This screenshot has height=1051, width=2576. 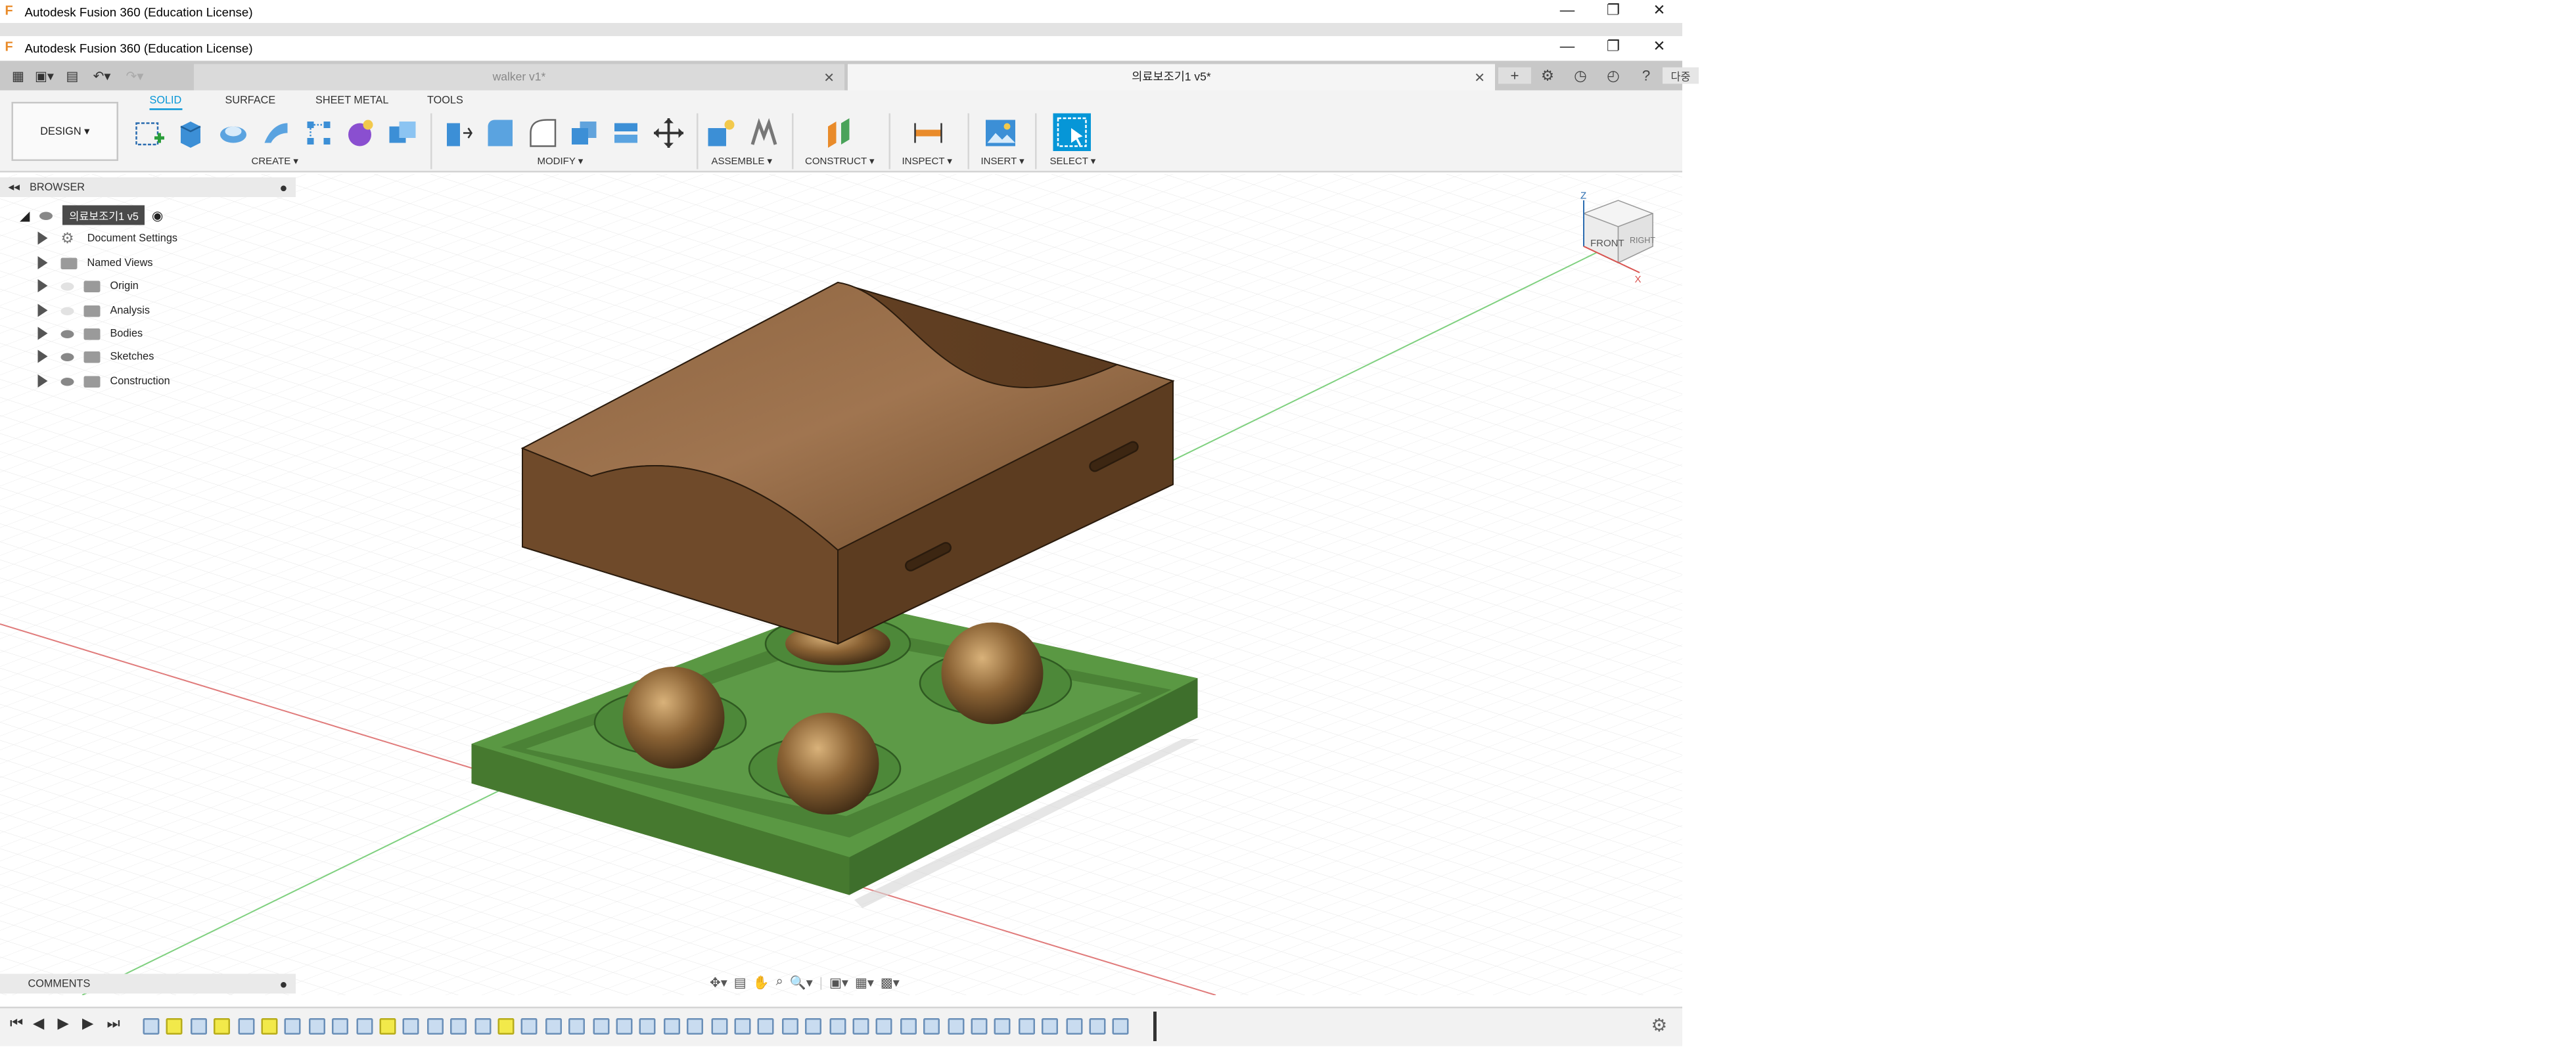 What do you see at coordinates (542, 133) in the screenshot?
I see `chamfer-icon` at bounding box center [542, 133].